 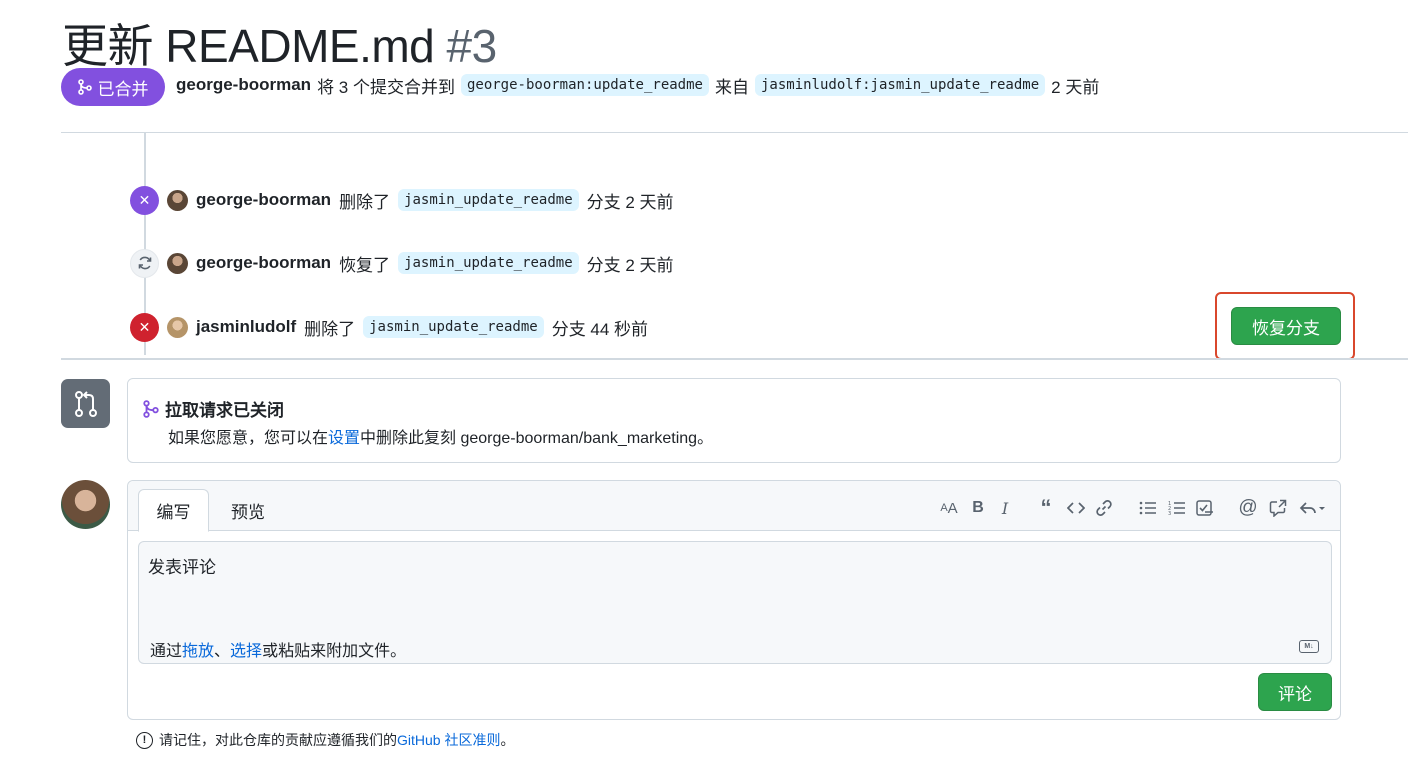 What do you see at coordinates (278, 740) in the screenshot?
I see `footnote-text: 请记住，对此仓库的贡献应遵循我们的` at bounding box center [278, 740].